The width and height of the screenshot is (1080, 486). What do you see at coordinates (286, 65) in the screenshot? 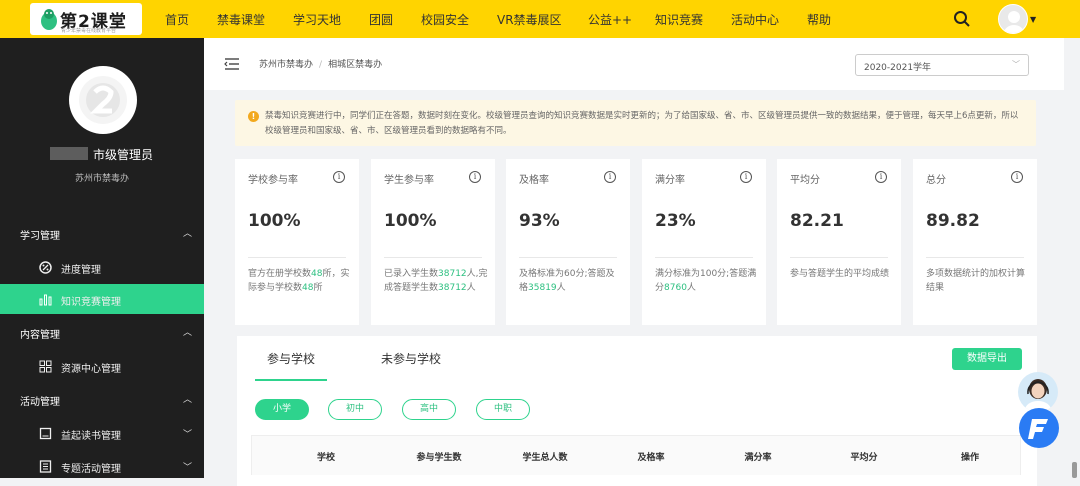
I see `breadcrumb-level-1: 苏州市禁毒办` at bounding box center [286, 65].